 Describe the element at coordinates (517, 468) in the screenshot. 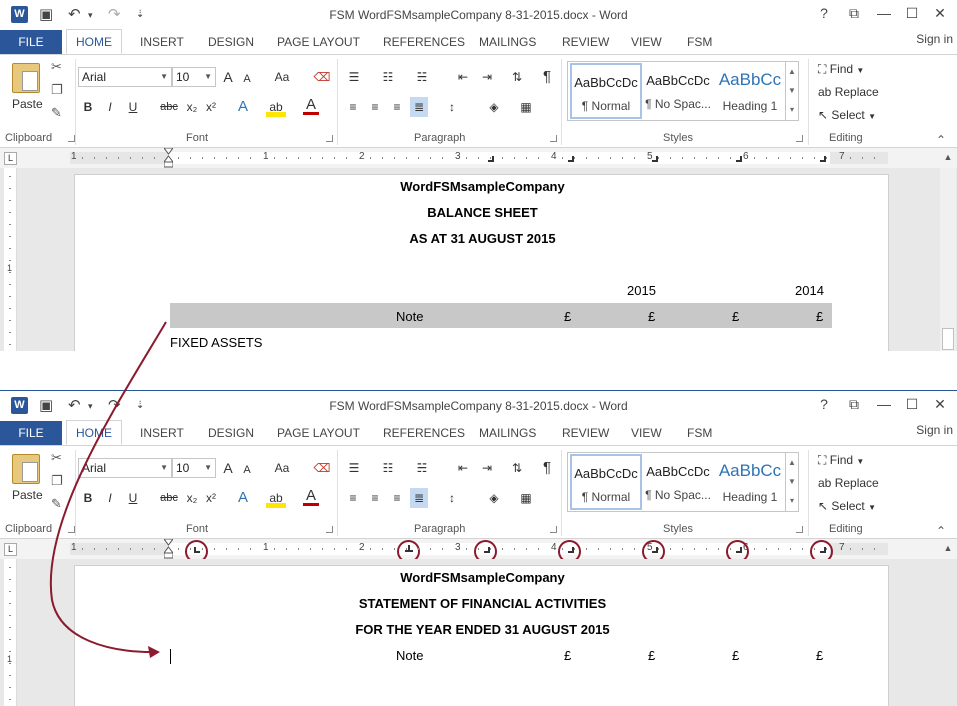

I see `sort-icon: ⇅` at that location.